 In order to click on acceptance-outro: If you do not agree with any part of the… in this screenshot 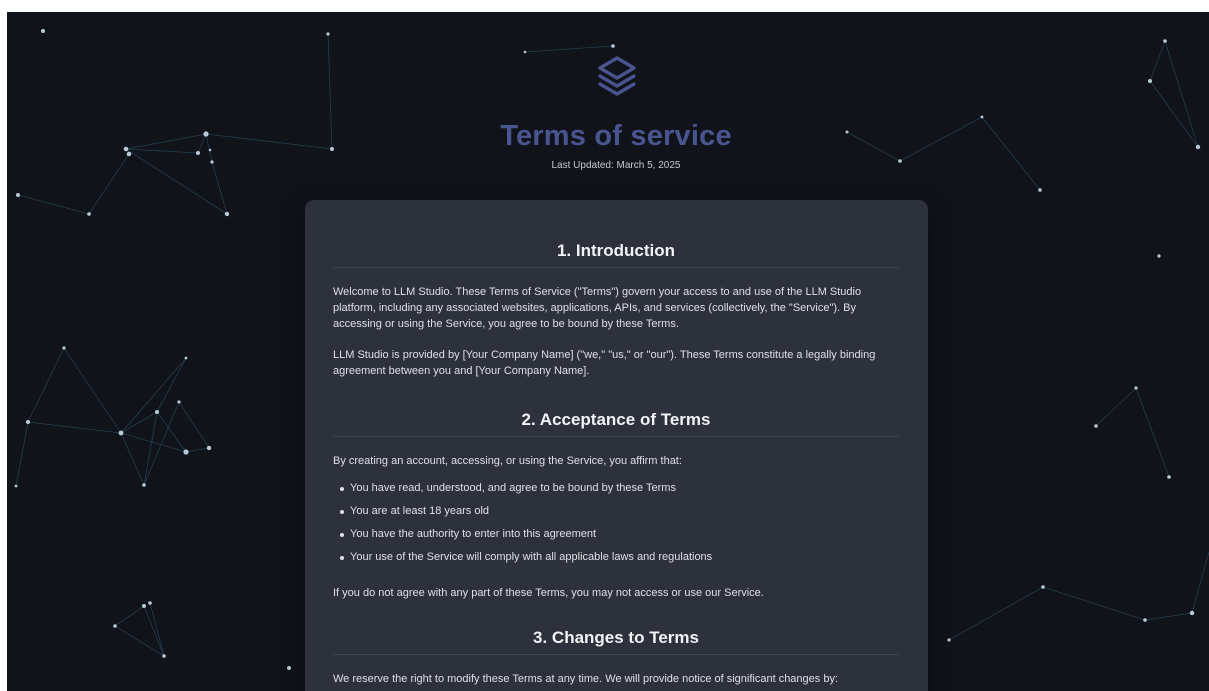, I will do `click(548, 593)`.